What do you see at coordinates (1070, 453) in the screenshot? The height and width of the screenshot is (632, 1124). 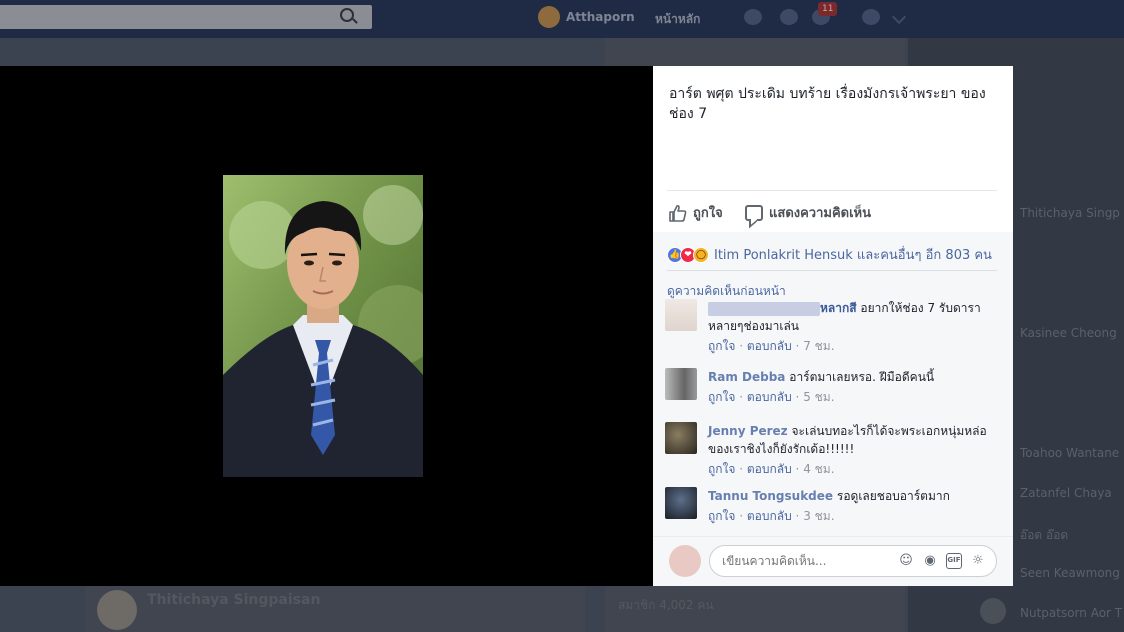 I see `contact-item: Toahoo Wantane` at bounding box center [1070, 453].